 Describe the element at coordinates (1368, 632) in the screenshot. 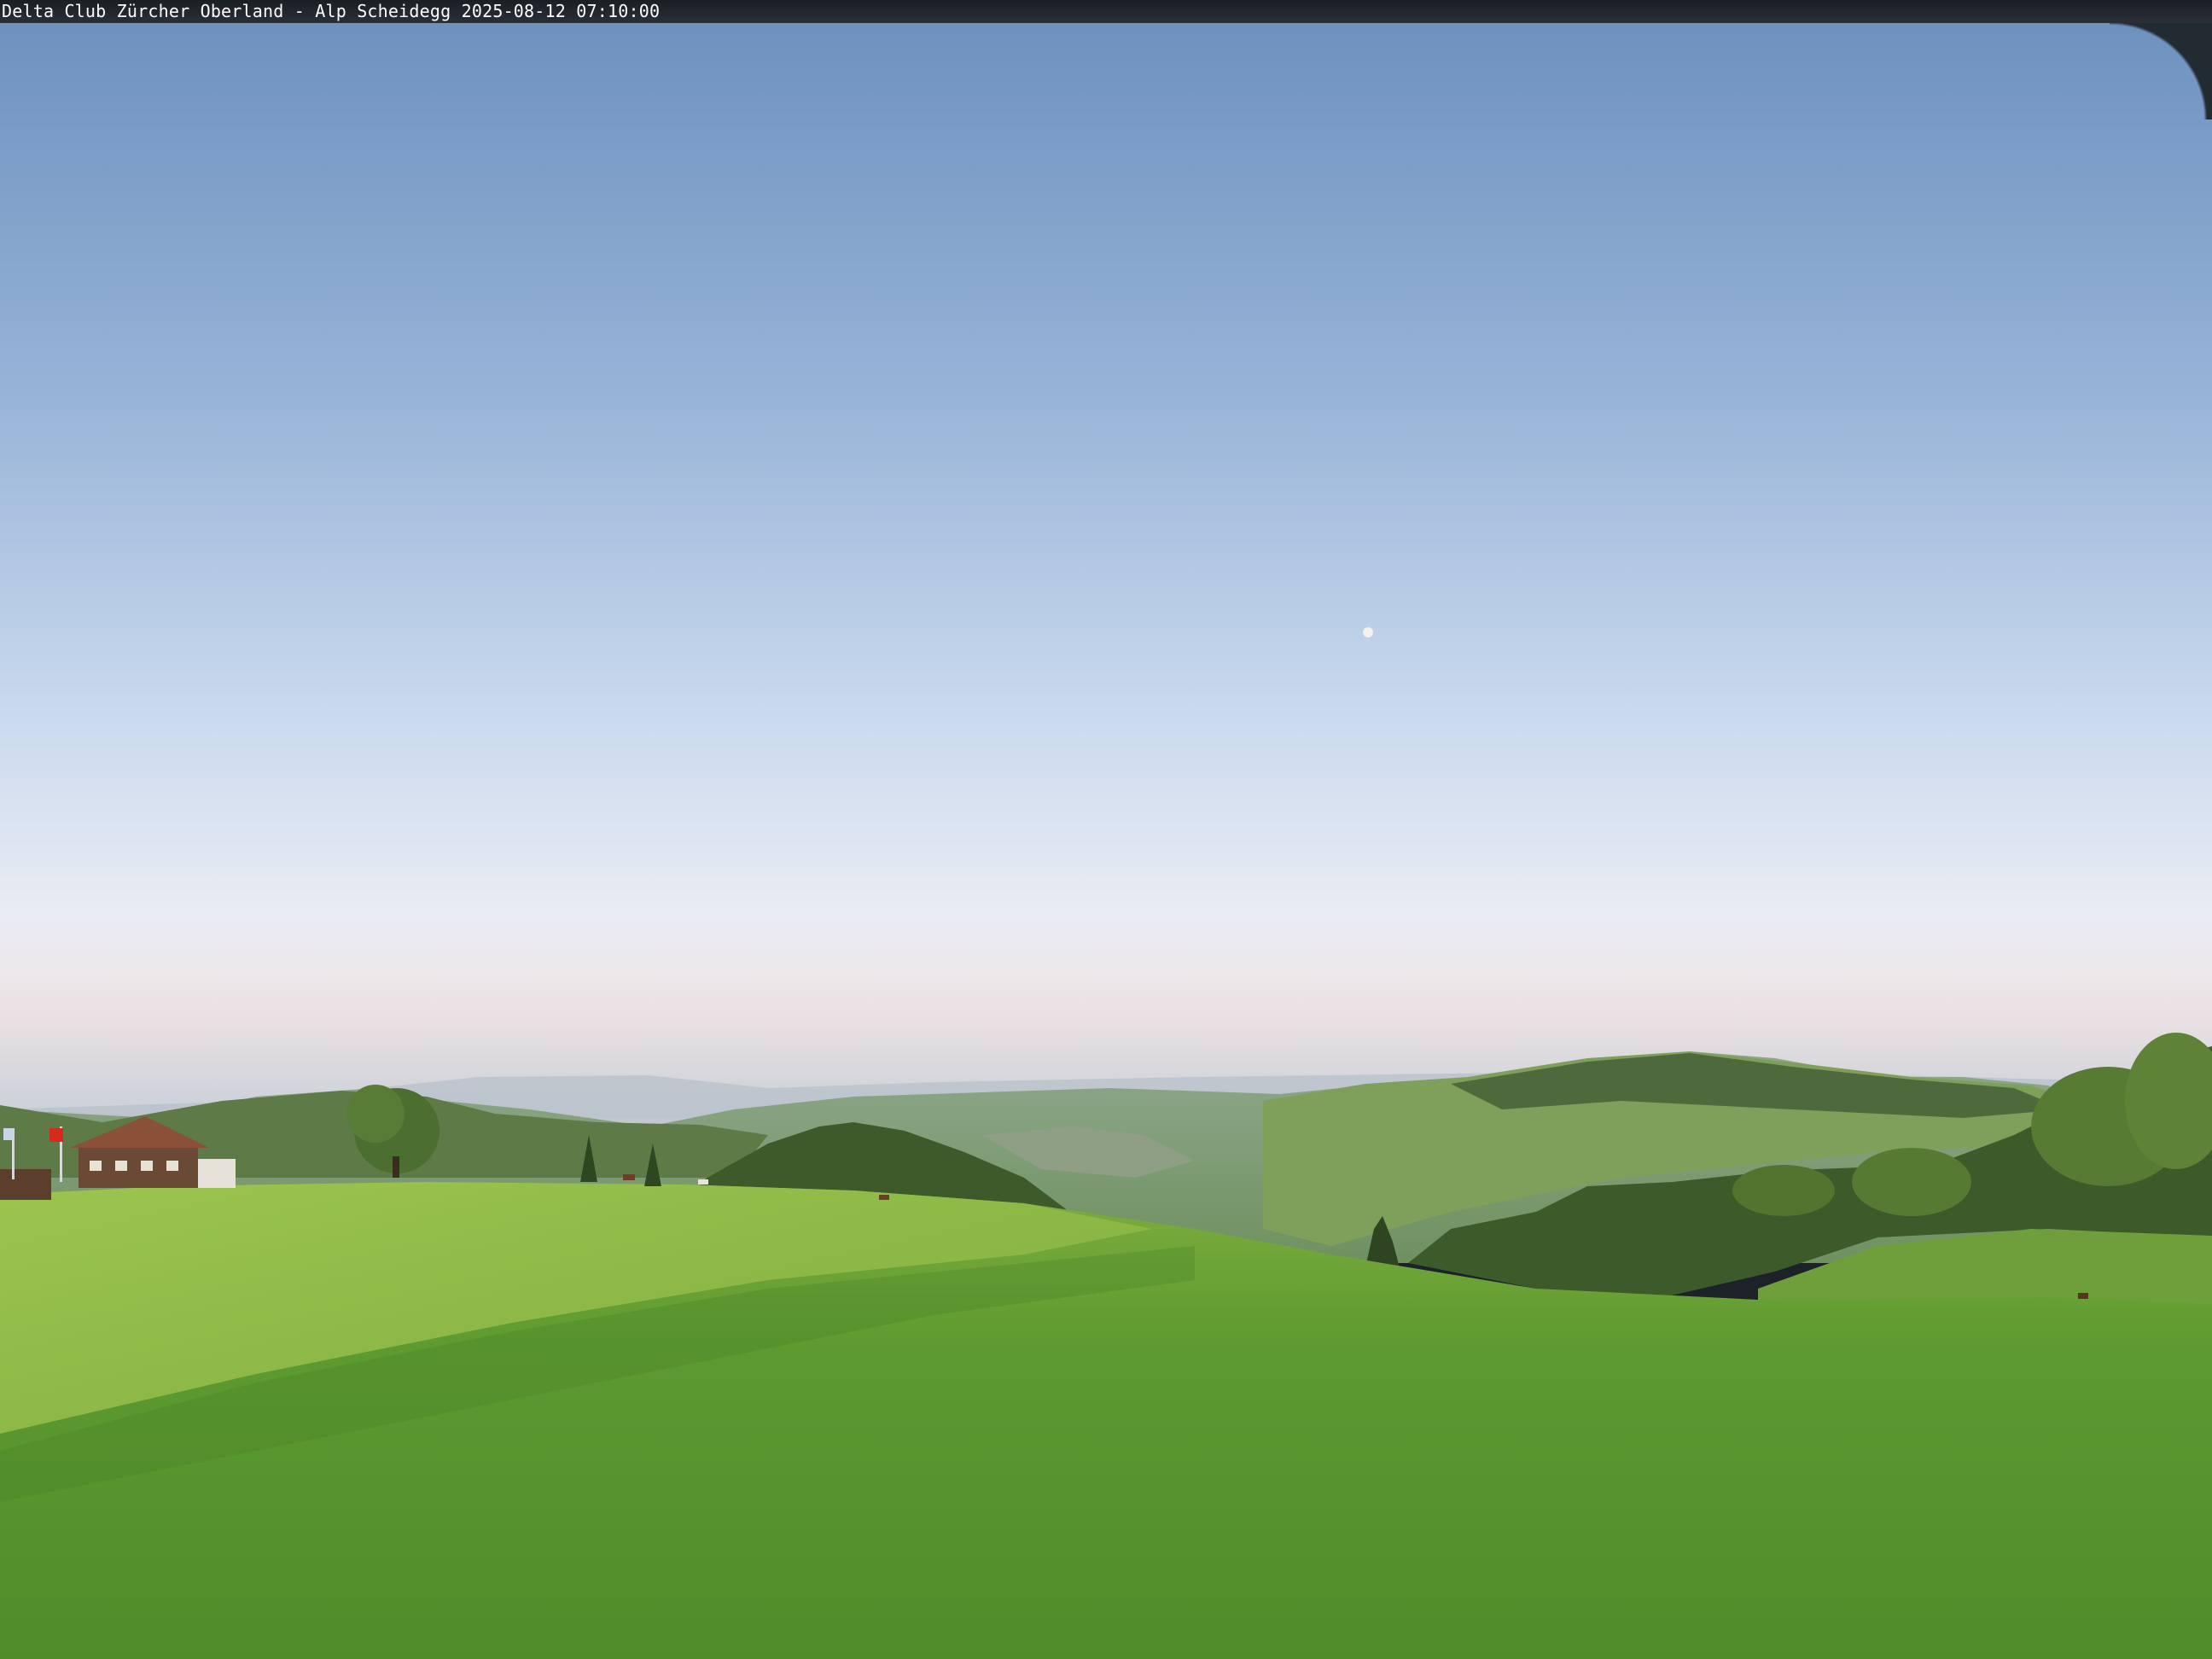

I see `moon` at that location.